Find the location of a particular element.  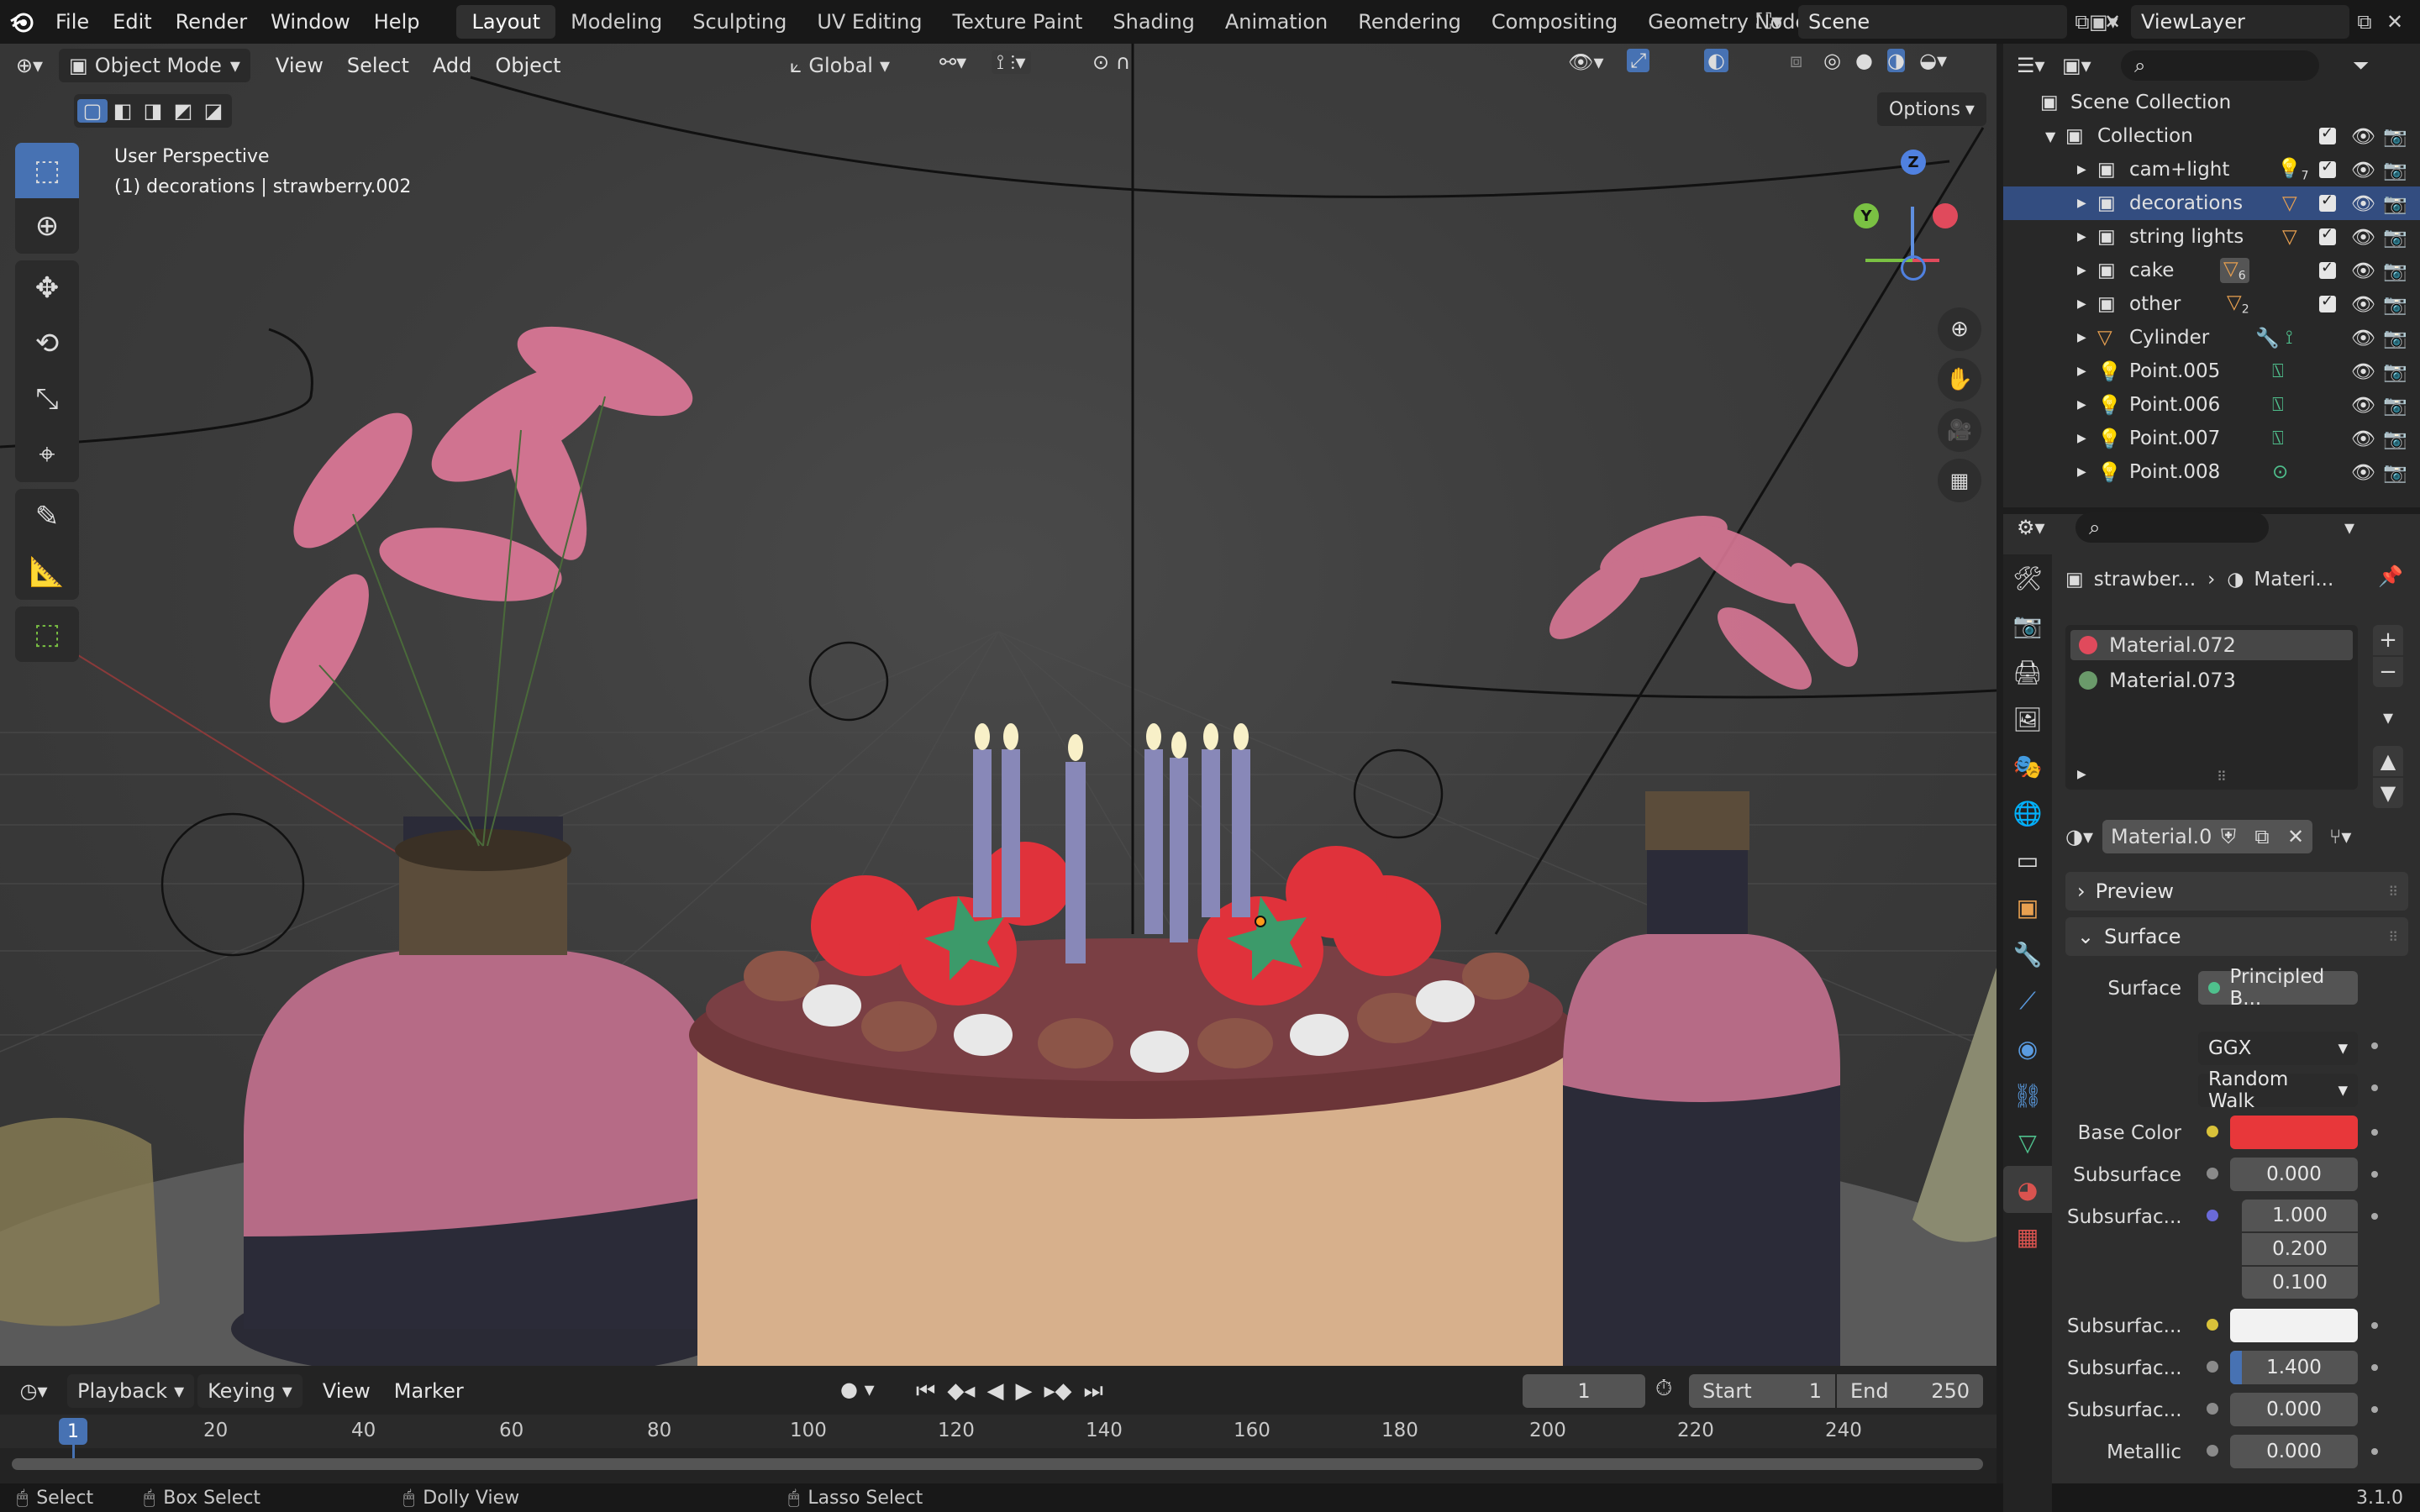

select-box-tool-icon: ⬚ is located at coordinates (47, 170).